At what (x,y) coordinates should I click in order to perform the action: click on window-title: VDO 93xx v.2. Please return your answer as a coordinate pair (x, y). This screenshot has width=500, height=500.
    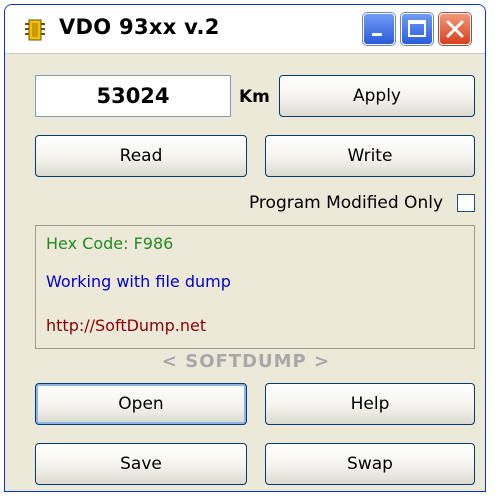
    Looking at the image, I should click on (139, 27).